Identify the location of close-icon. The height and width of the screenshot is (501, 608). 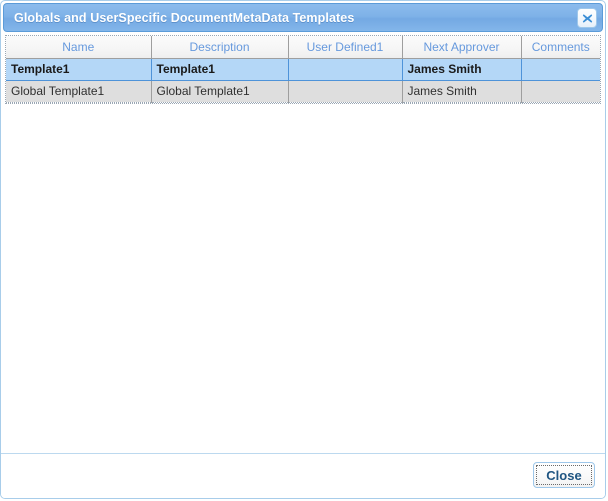
(587, 18).